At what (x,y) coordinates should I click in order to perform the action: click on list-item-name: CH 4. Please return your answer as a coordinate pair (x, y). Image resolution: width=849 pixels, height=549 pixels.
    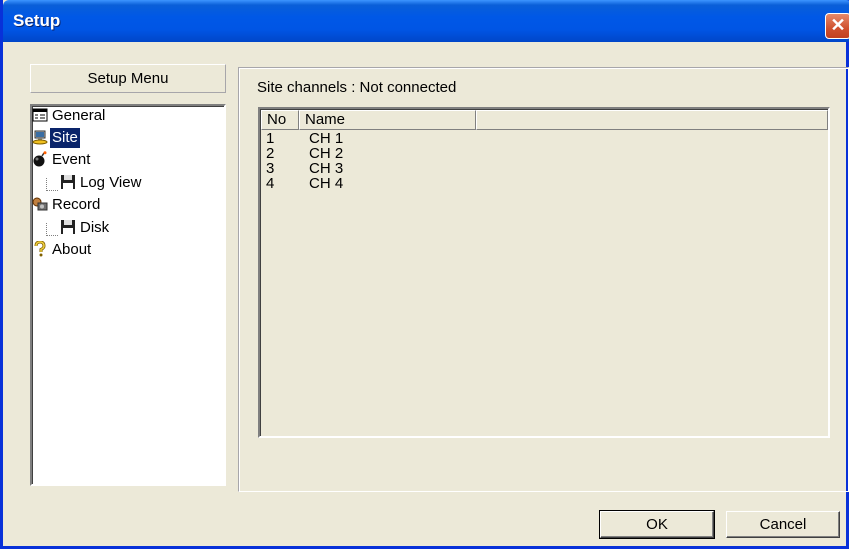
    Looking at the image, I should click on (326, 183).